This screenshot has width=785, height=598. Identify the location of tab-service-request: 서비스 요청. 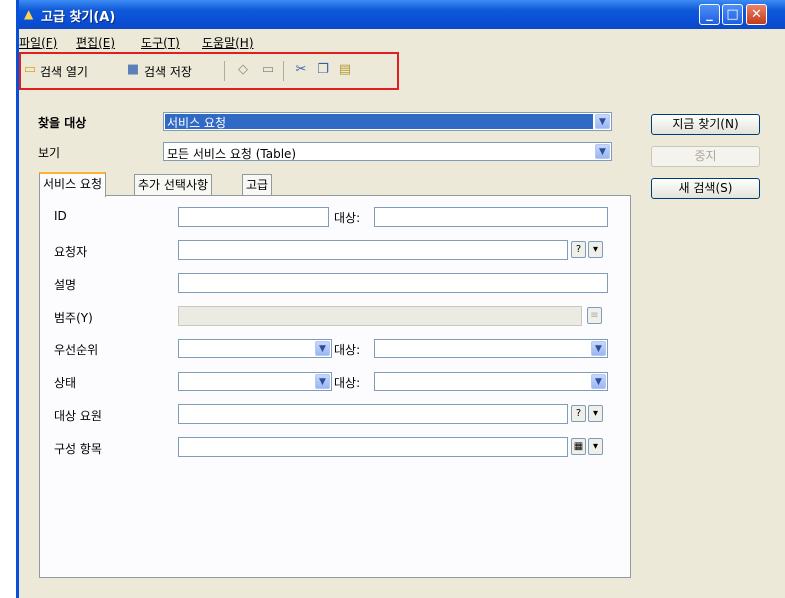
(73, 184).